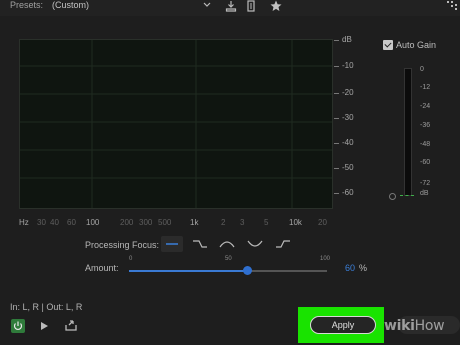 The height and width of the screenshot is (345, 460). What do you see at coordinates (422, 69) in the screenshot?
I see `meter-scale-label: 0` at bounding box center [422, 69].